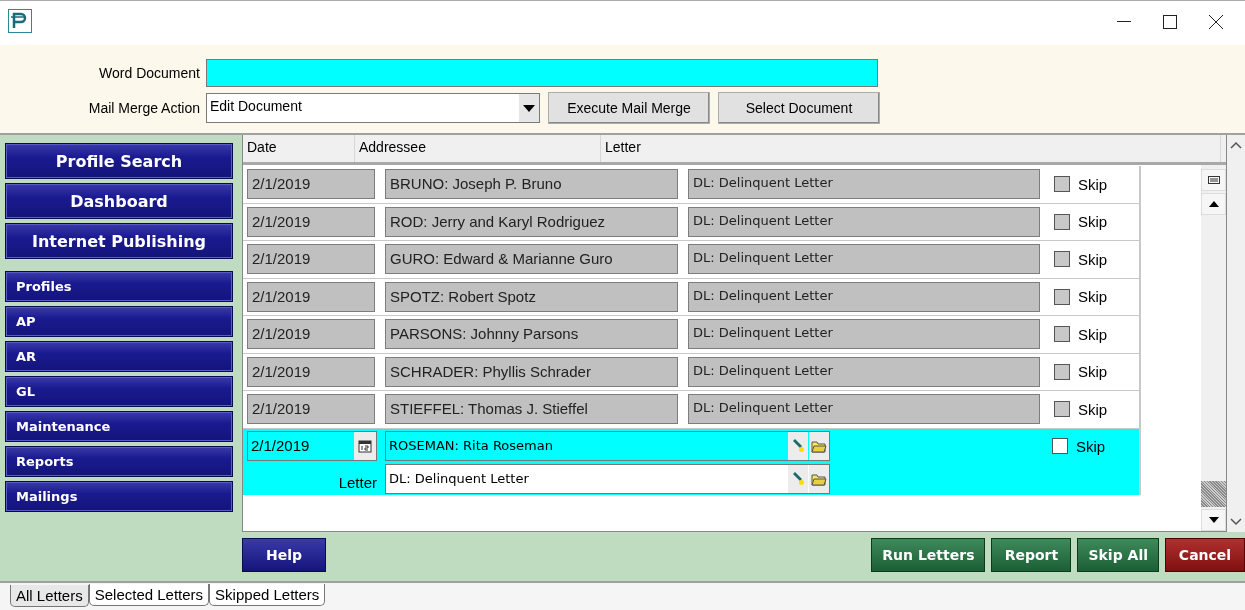 The image size is (1245, 610). What do you see at coordinates (529, 108) in the screenshot?
I see `dropdown-caret-icon` at bounding box center [529, 108].